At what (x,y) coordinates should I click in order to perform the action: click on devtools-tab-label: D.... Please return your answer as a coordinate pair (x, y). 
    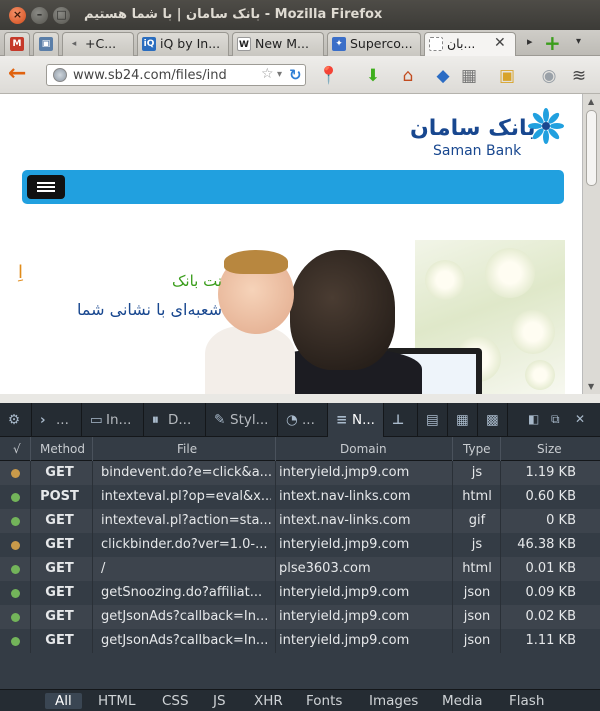
    Looking at the image, I should click on (180, 420).